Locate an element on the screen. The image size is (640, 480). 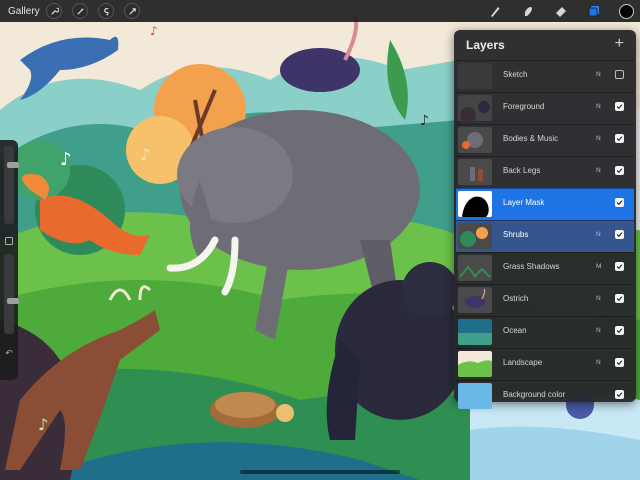
layer-name: Bodies & Music is located at coordinates (531, 138).